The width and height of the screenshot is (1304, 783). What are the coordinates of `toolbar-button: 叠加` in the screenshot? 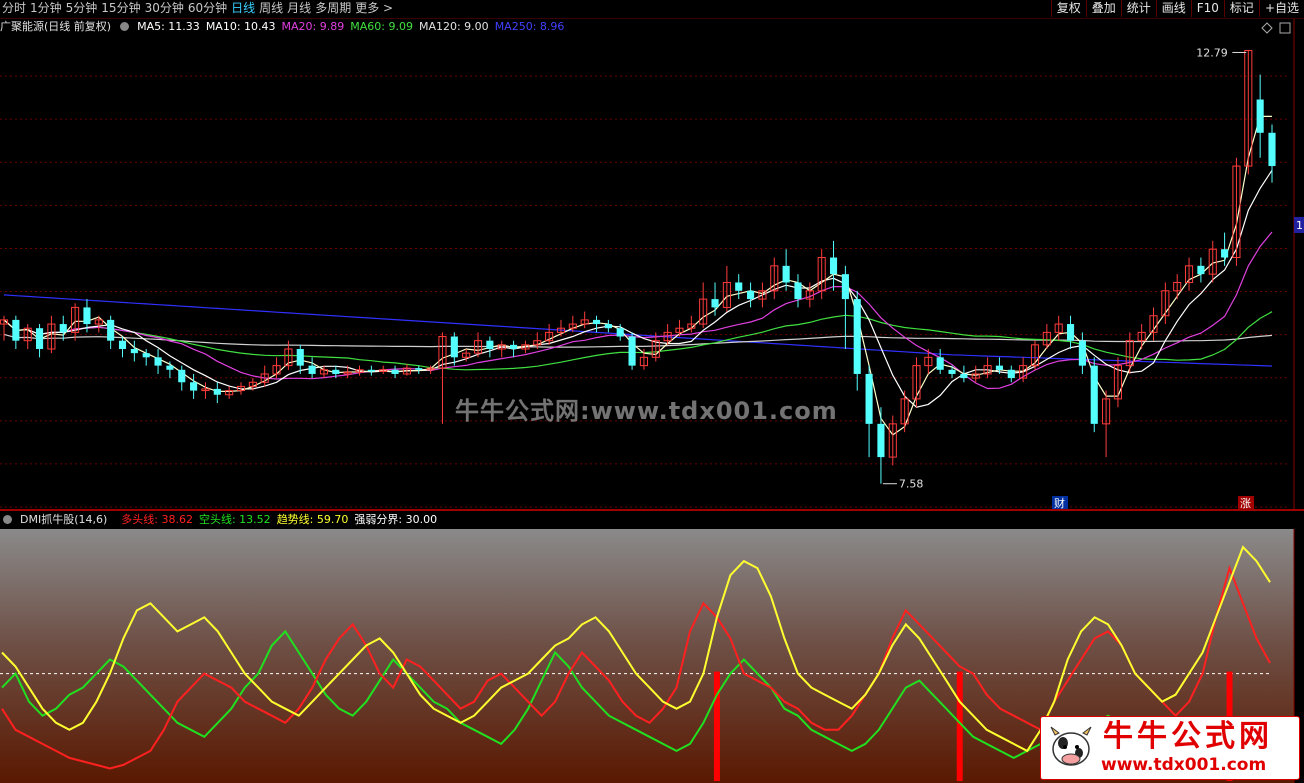 It's located at (1103, 8).